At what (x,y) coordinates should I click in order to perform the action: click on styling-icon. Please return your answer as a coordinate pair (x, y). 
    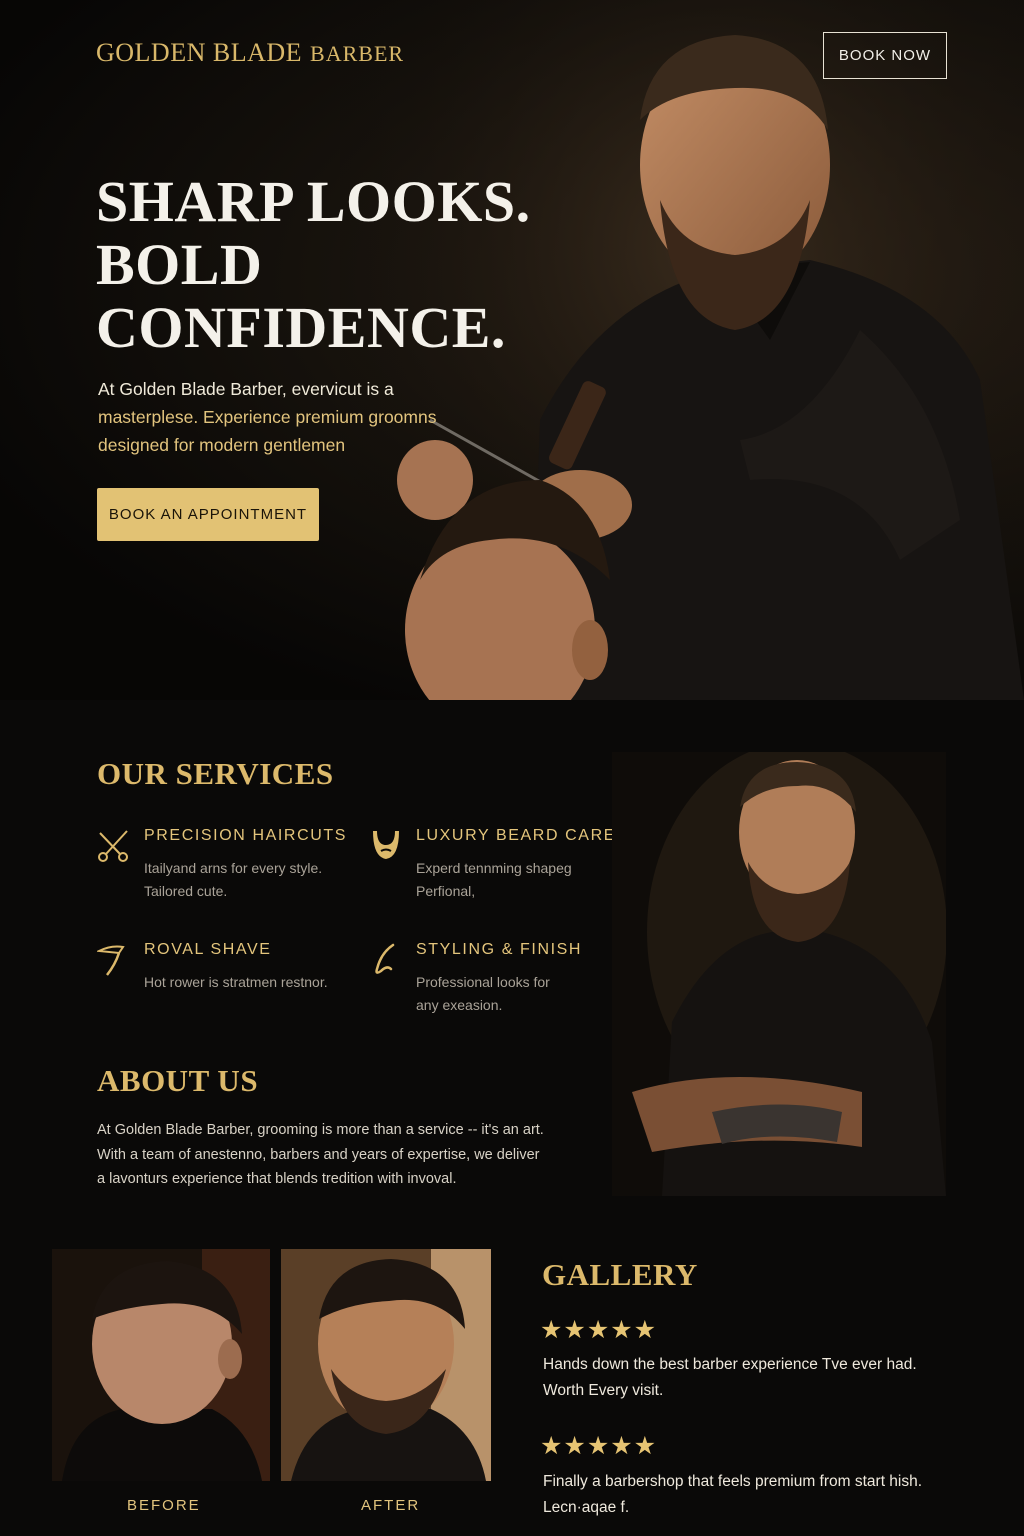
    Looking at the image, I should click on (385, 958).